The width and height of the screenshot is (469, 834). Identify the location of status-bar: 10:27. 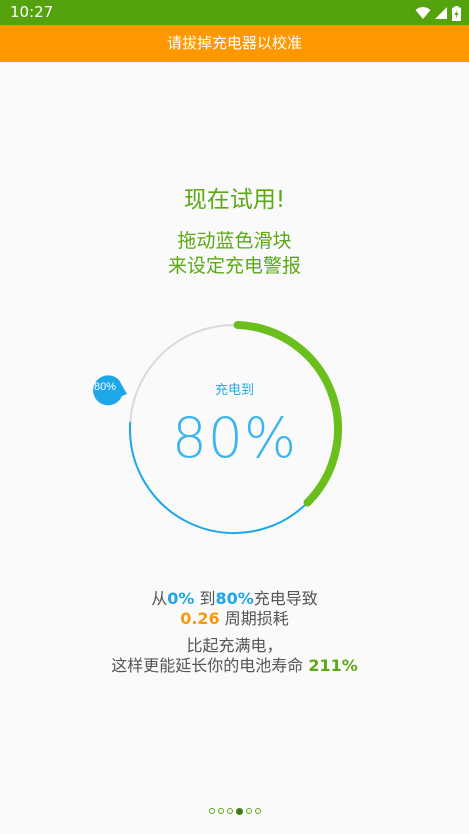
(234, 12).